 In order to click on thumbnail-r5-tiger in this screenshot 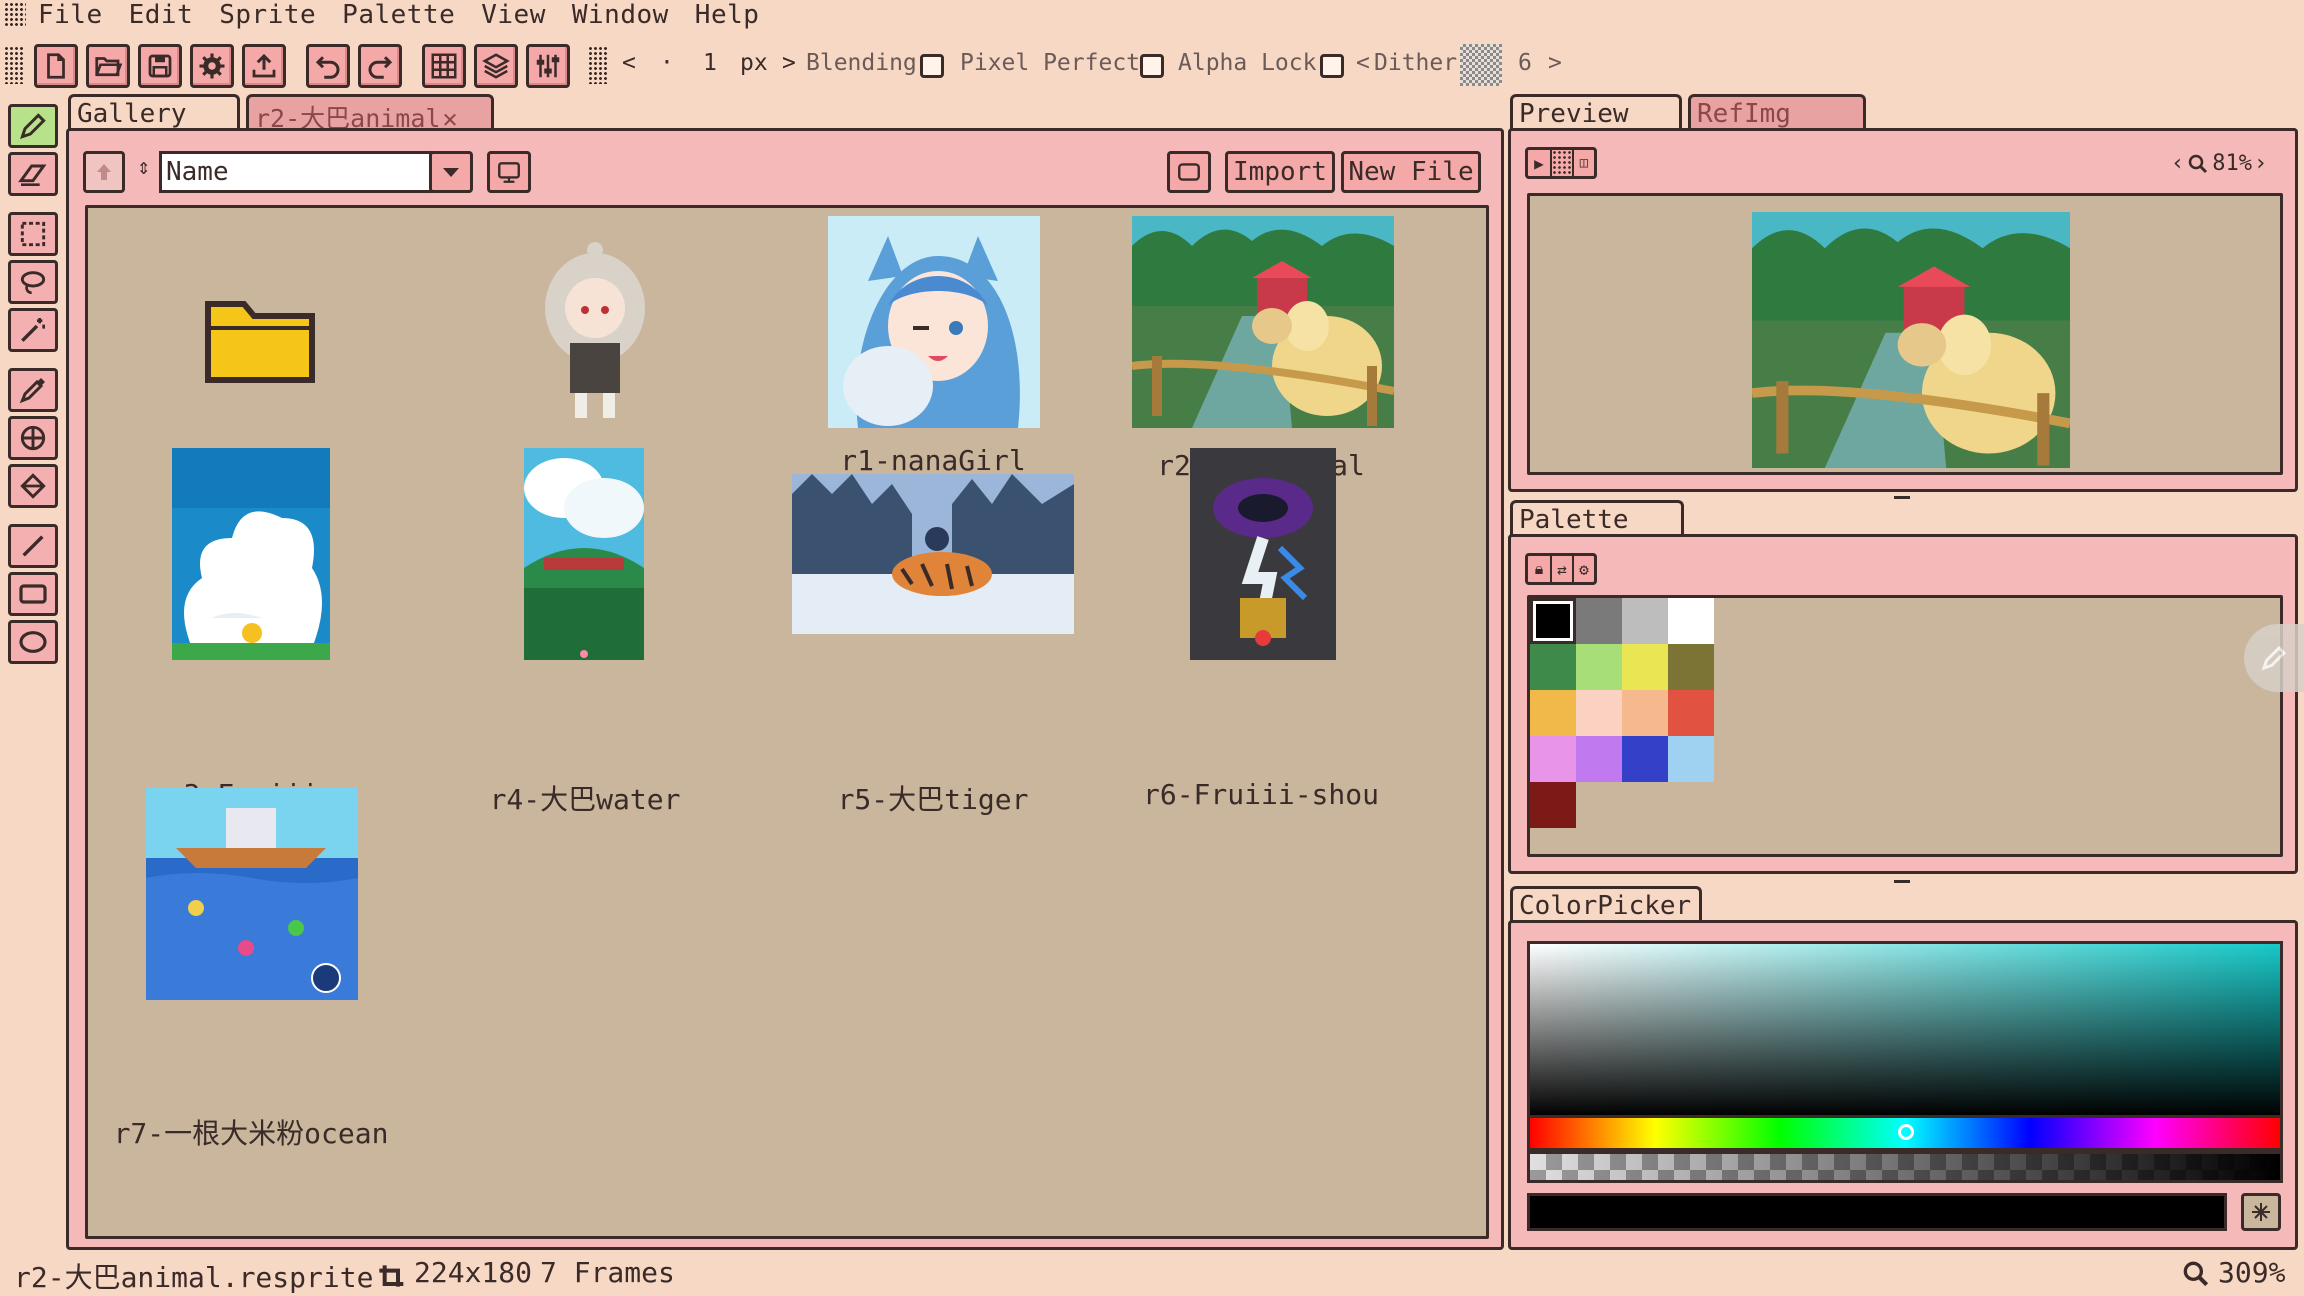, I will do `click(933, 554)`.